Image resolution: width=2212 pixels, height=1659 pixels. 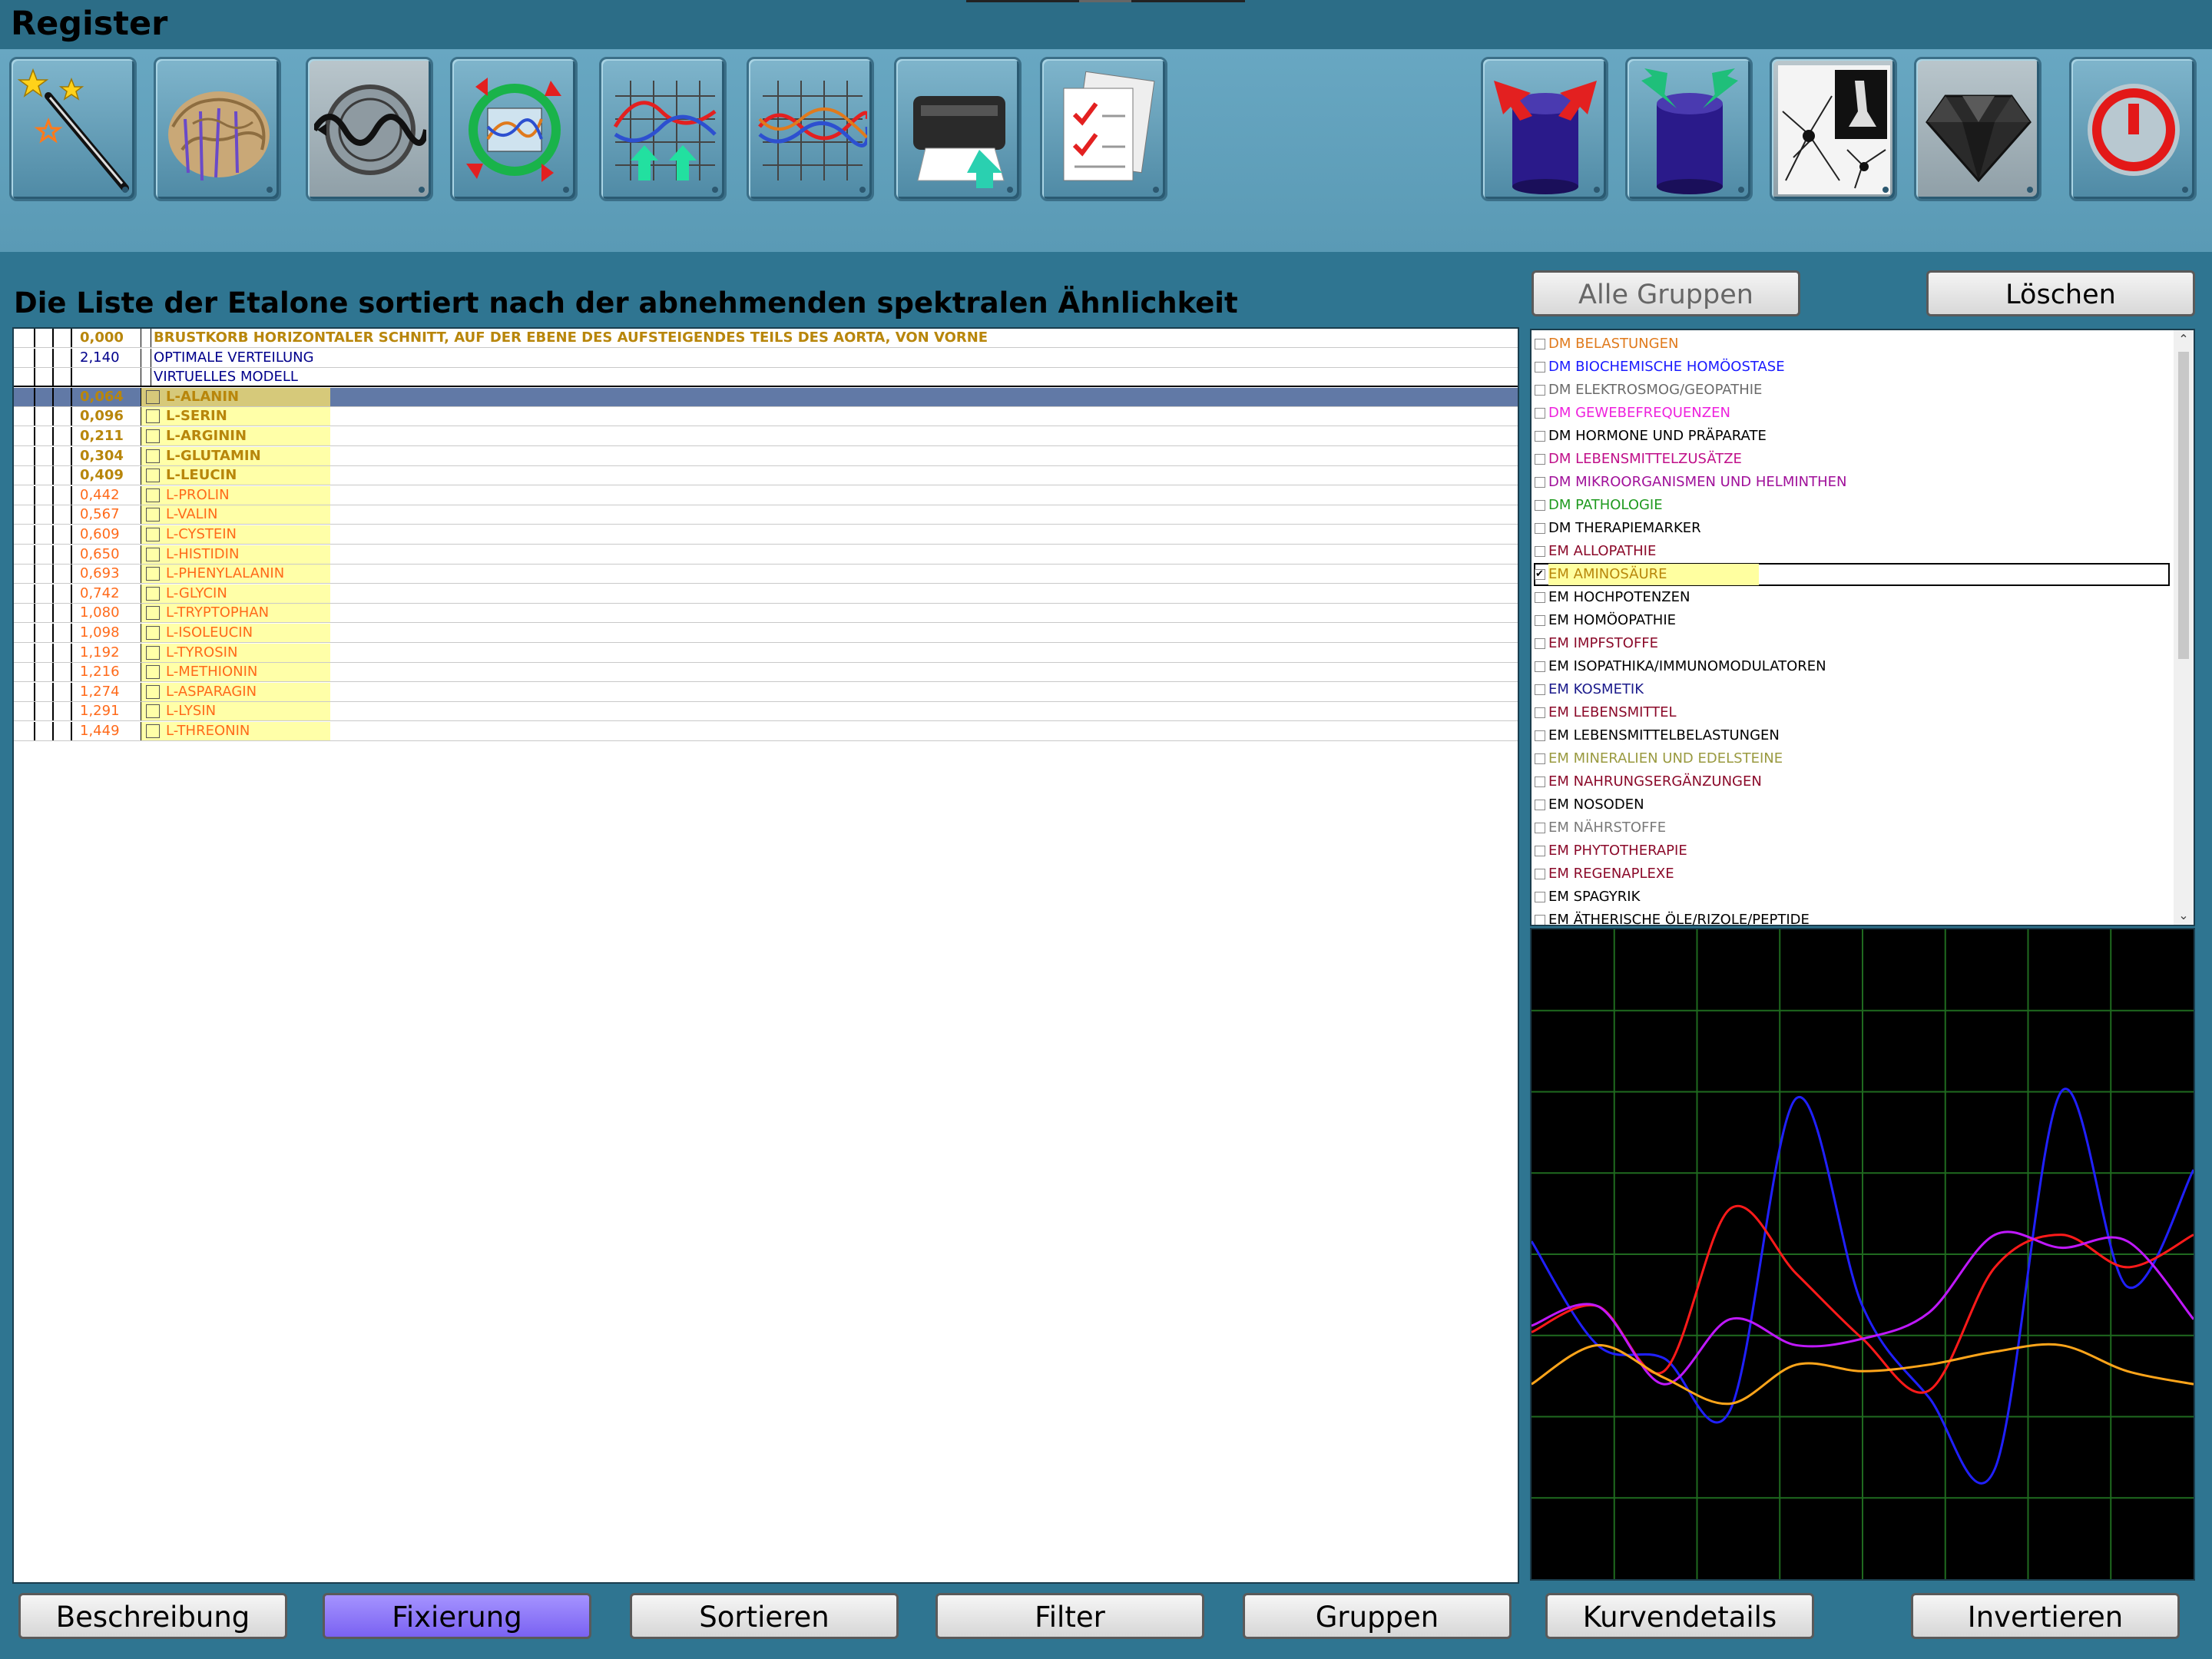 I want to click on table-row: 0,742 L-GLYCIN, so click(x=766, y=594).